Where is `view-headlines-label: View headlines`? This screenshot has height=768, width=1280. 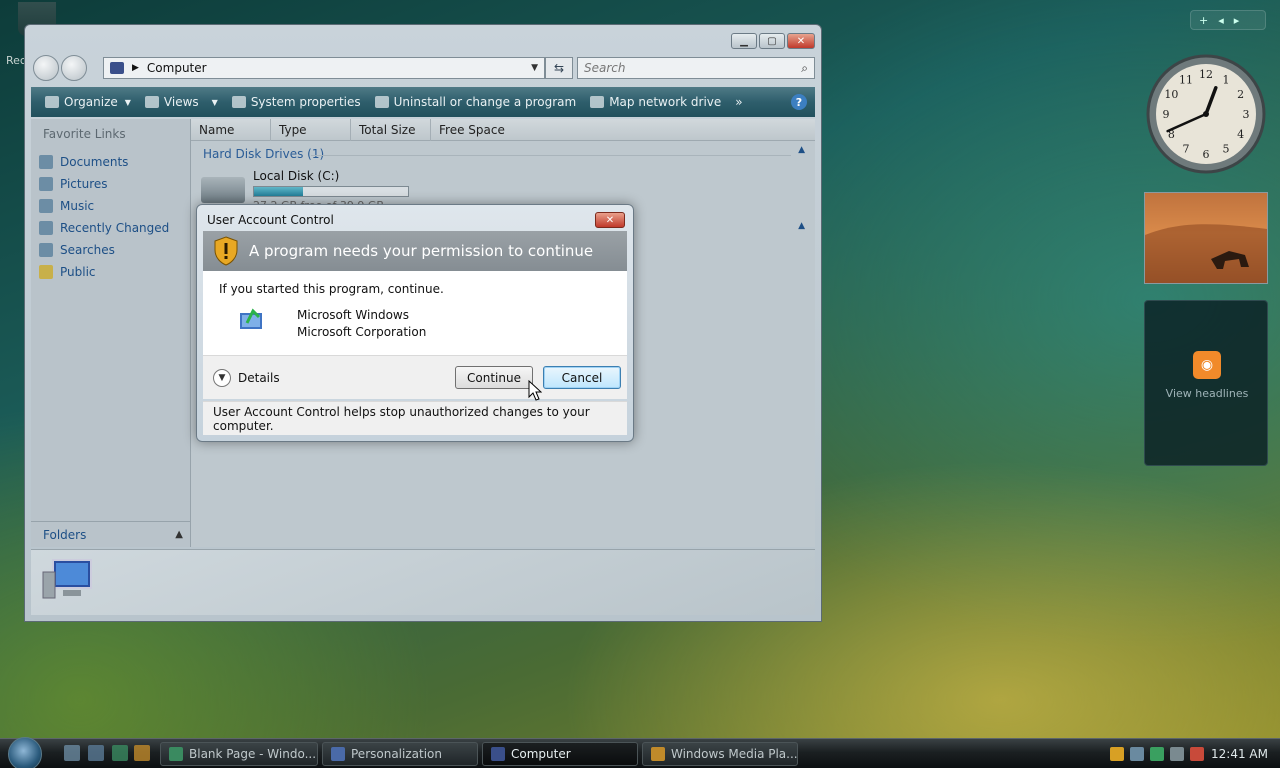
view-headlines-label: View headlines is located at coordinates (1207, 393).